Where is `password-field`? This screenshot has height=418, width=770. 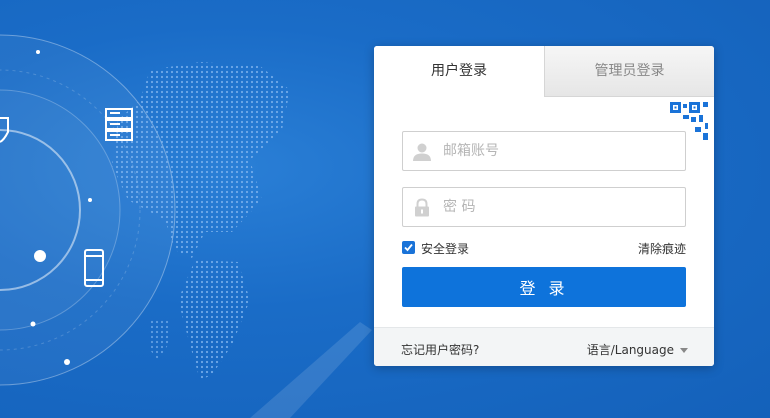
password-field is located at coordinates (544, 207).